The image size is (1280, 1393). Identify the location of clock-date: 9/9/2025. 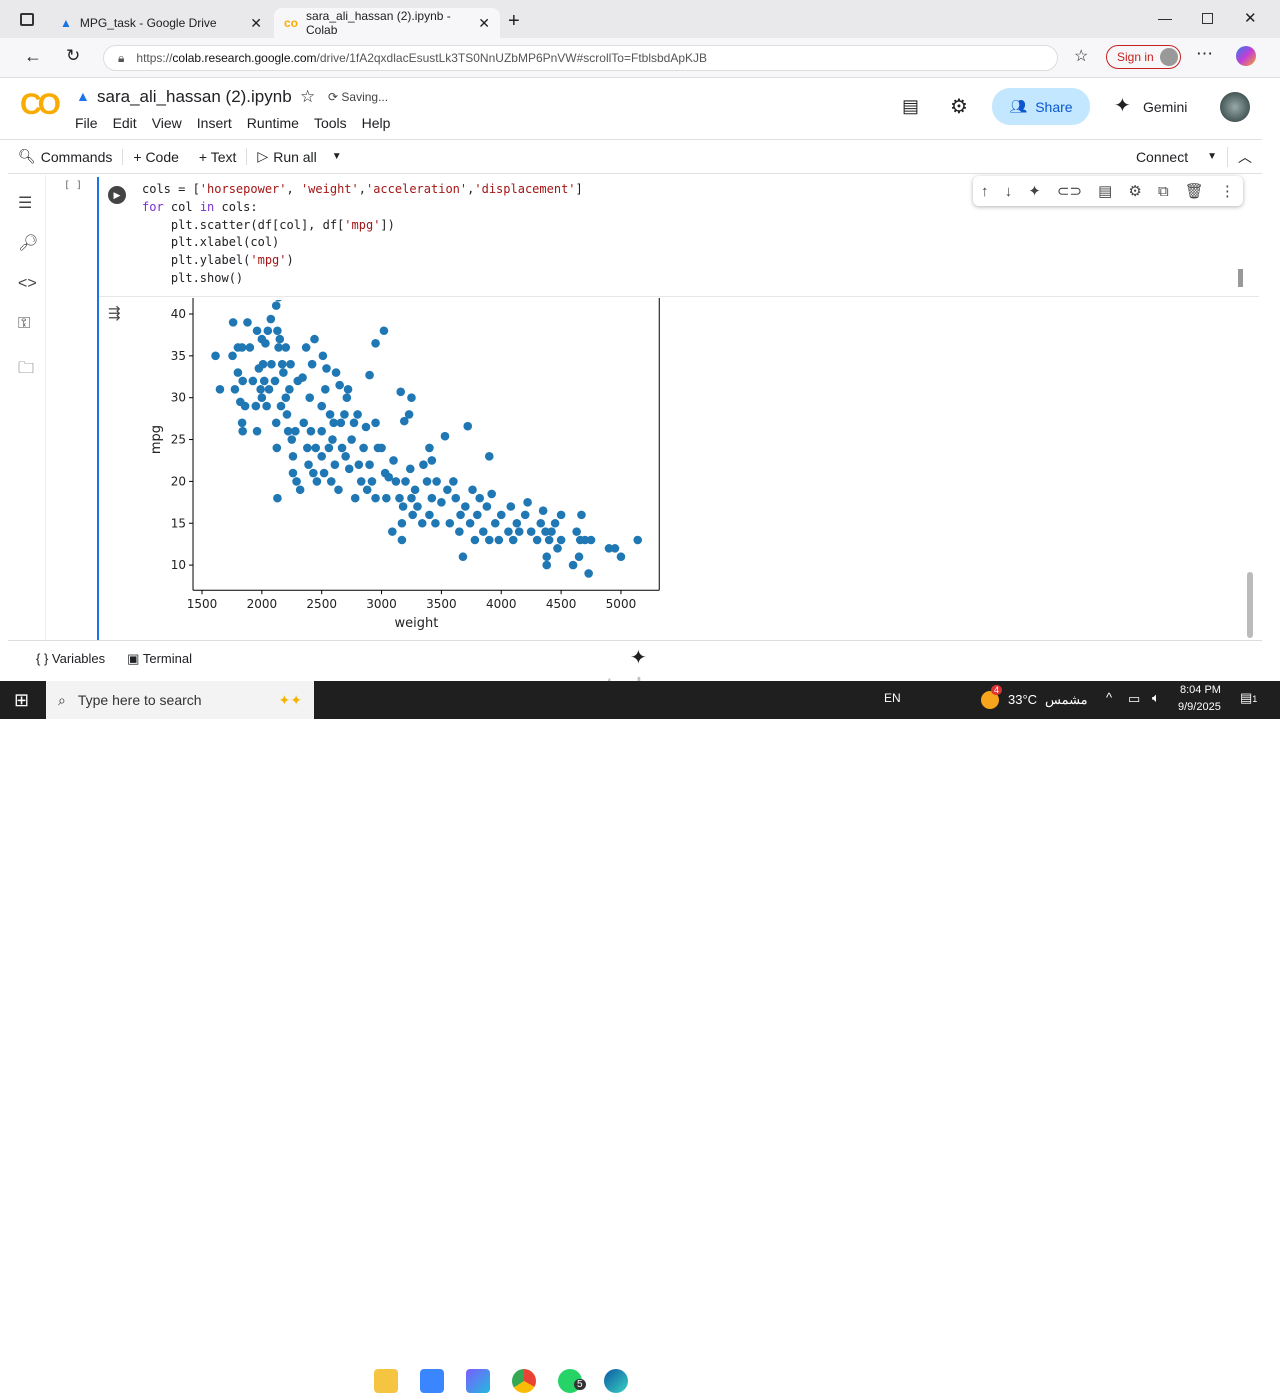
(1199, 707).